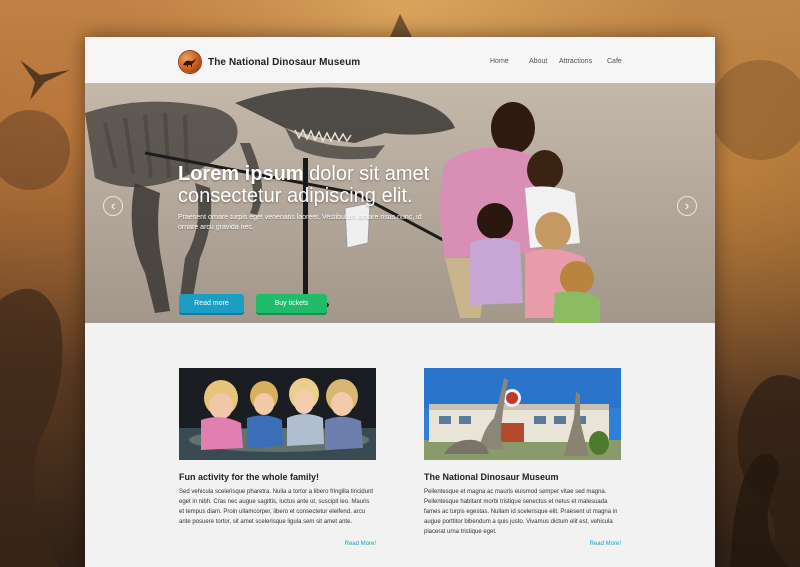 The height and width of the screenshot is (567, 800). Describe the element at coordinates (575, 61) in the screenshot. I see `nav-item-attractions: Attractions` at that location.